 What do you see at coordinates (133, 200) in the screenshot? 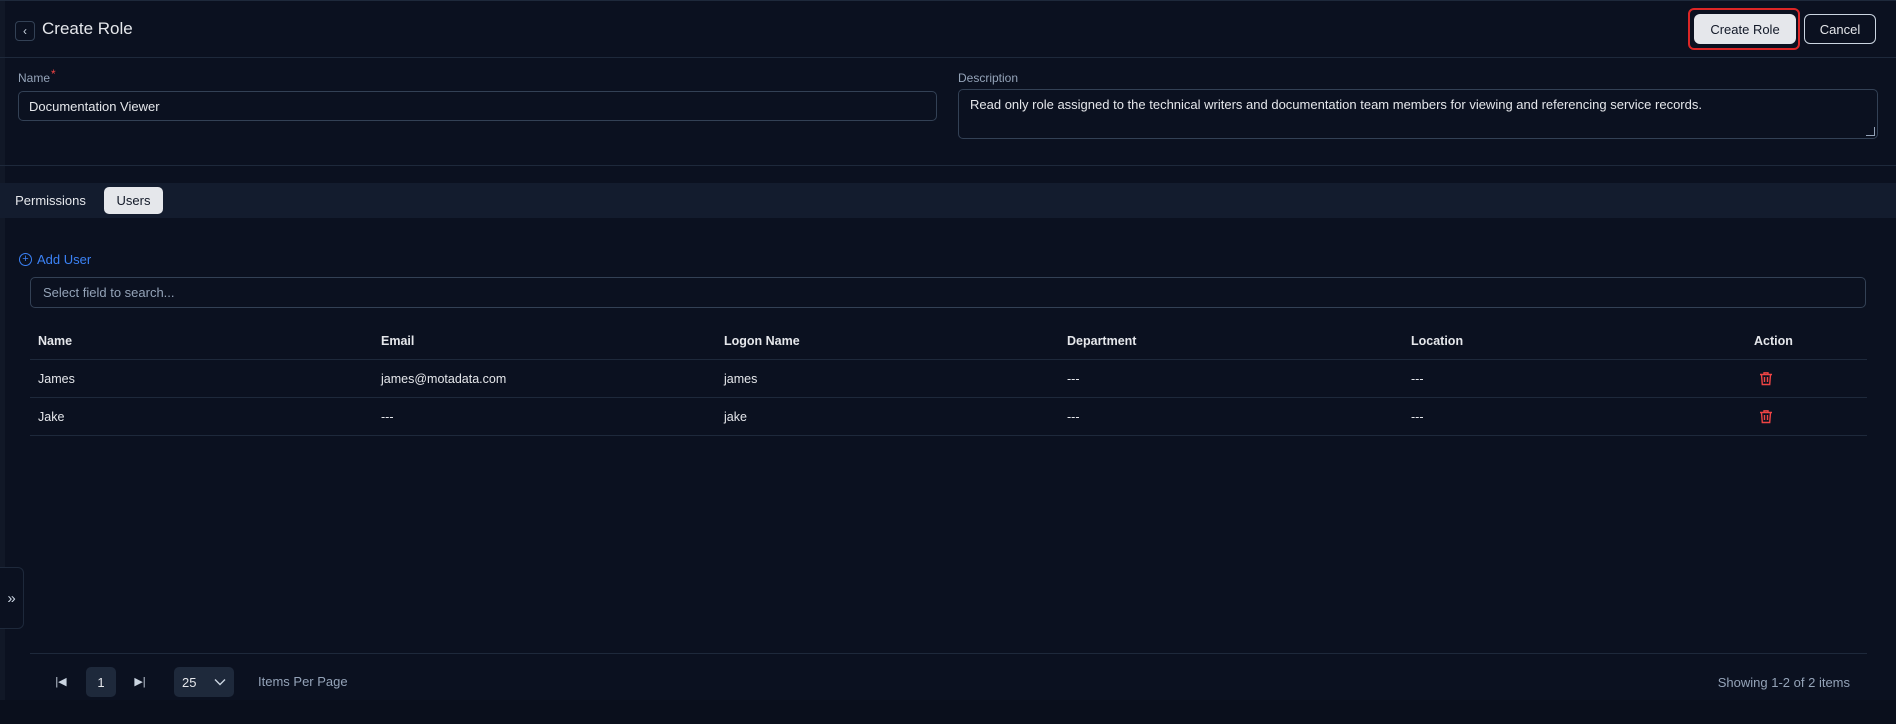
I see `tab-users: Users` at bounding box center [133, 200].